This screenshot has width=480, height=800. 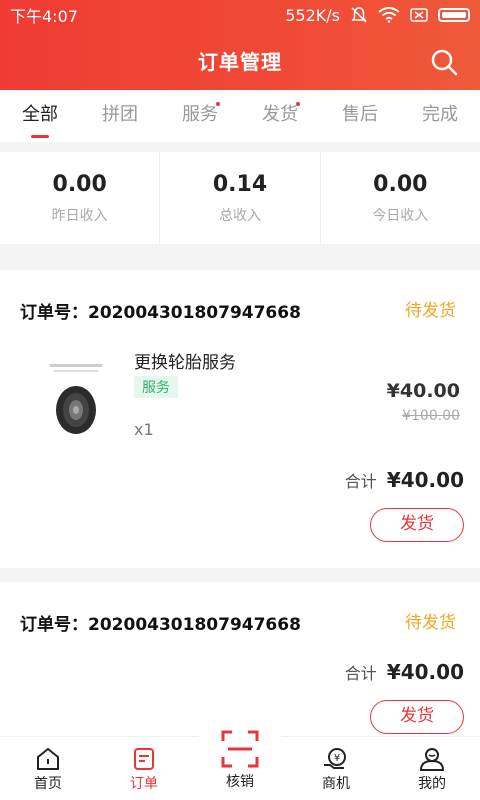 I want to click on tab-service: 服务, so click(x=200, y=116).